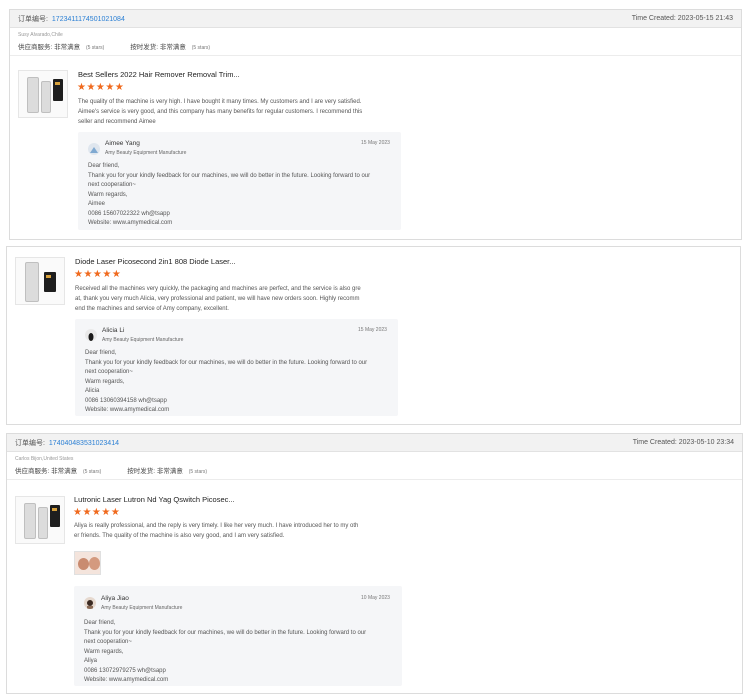  I want to click on time-created: Time Created: 2023-05-15 21:43, so click(682, 18).